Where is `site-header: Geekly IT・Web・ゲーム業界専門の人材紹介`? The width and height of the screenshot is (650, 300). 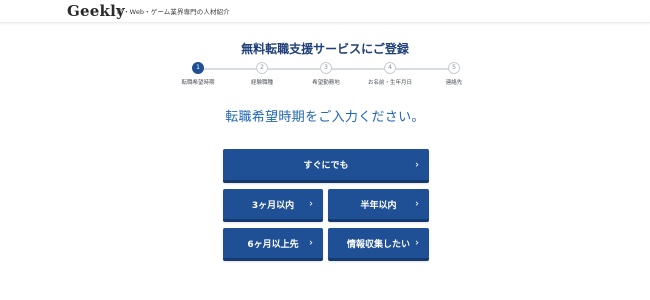 site-header: Geekly IT・Web・ゲーム業界専門の人材紹介 is located at coordinates (325, 11).